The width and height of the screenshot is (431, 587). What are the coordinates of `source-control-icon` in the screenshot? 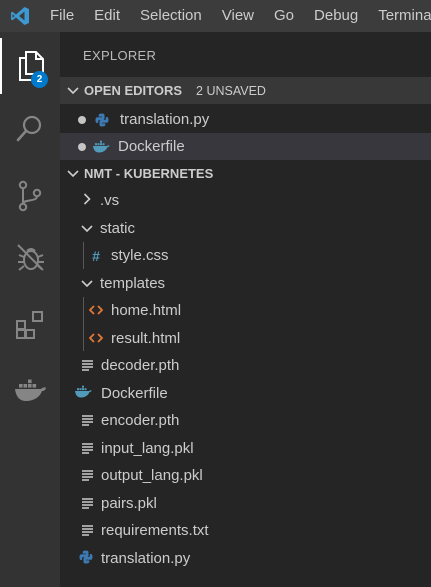 It's located at (30, 196).